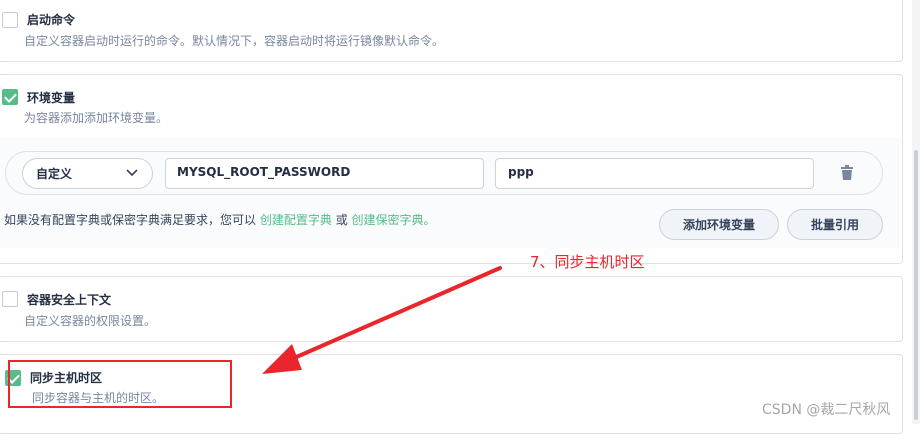  I want to click on annotation-arrow-icon, so click(382, 320).